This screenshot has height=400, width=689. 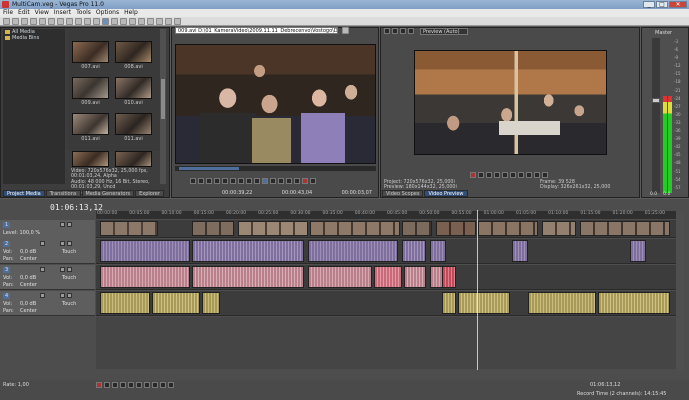 I want to click on rewind-icon, so click(x=241, y=181).